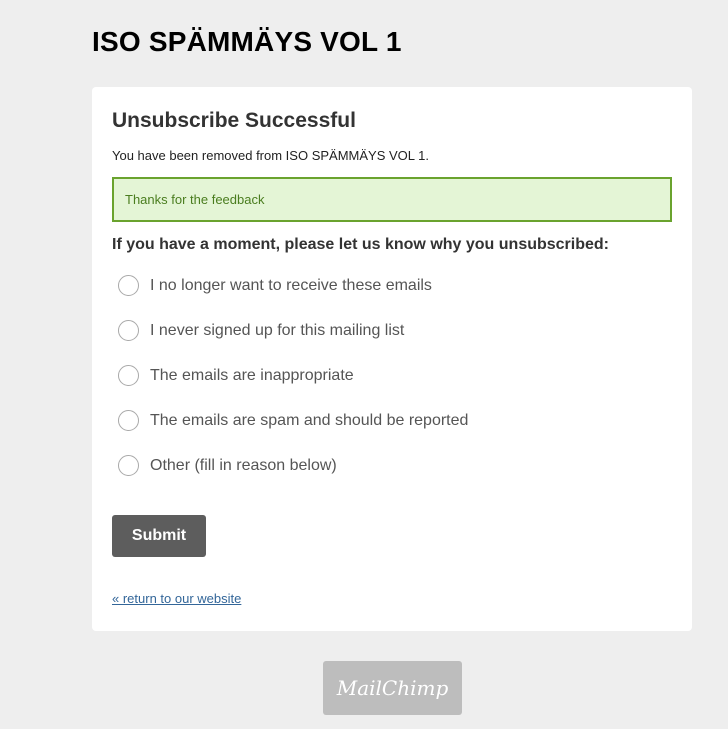 The image size is (728, 729). What do you see at coordinates (159, 536) in the screenshot?
I see `submit-button: Submit` at bounding box center [159, 536].